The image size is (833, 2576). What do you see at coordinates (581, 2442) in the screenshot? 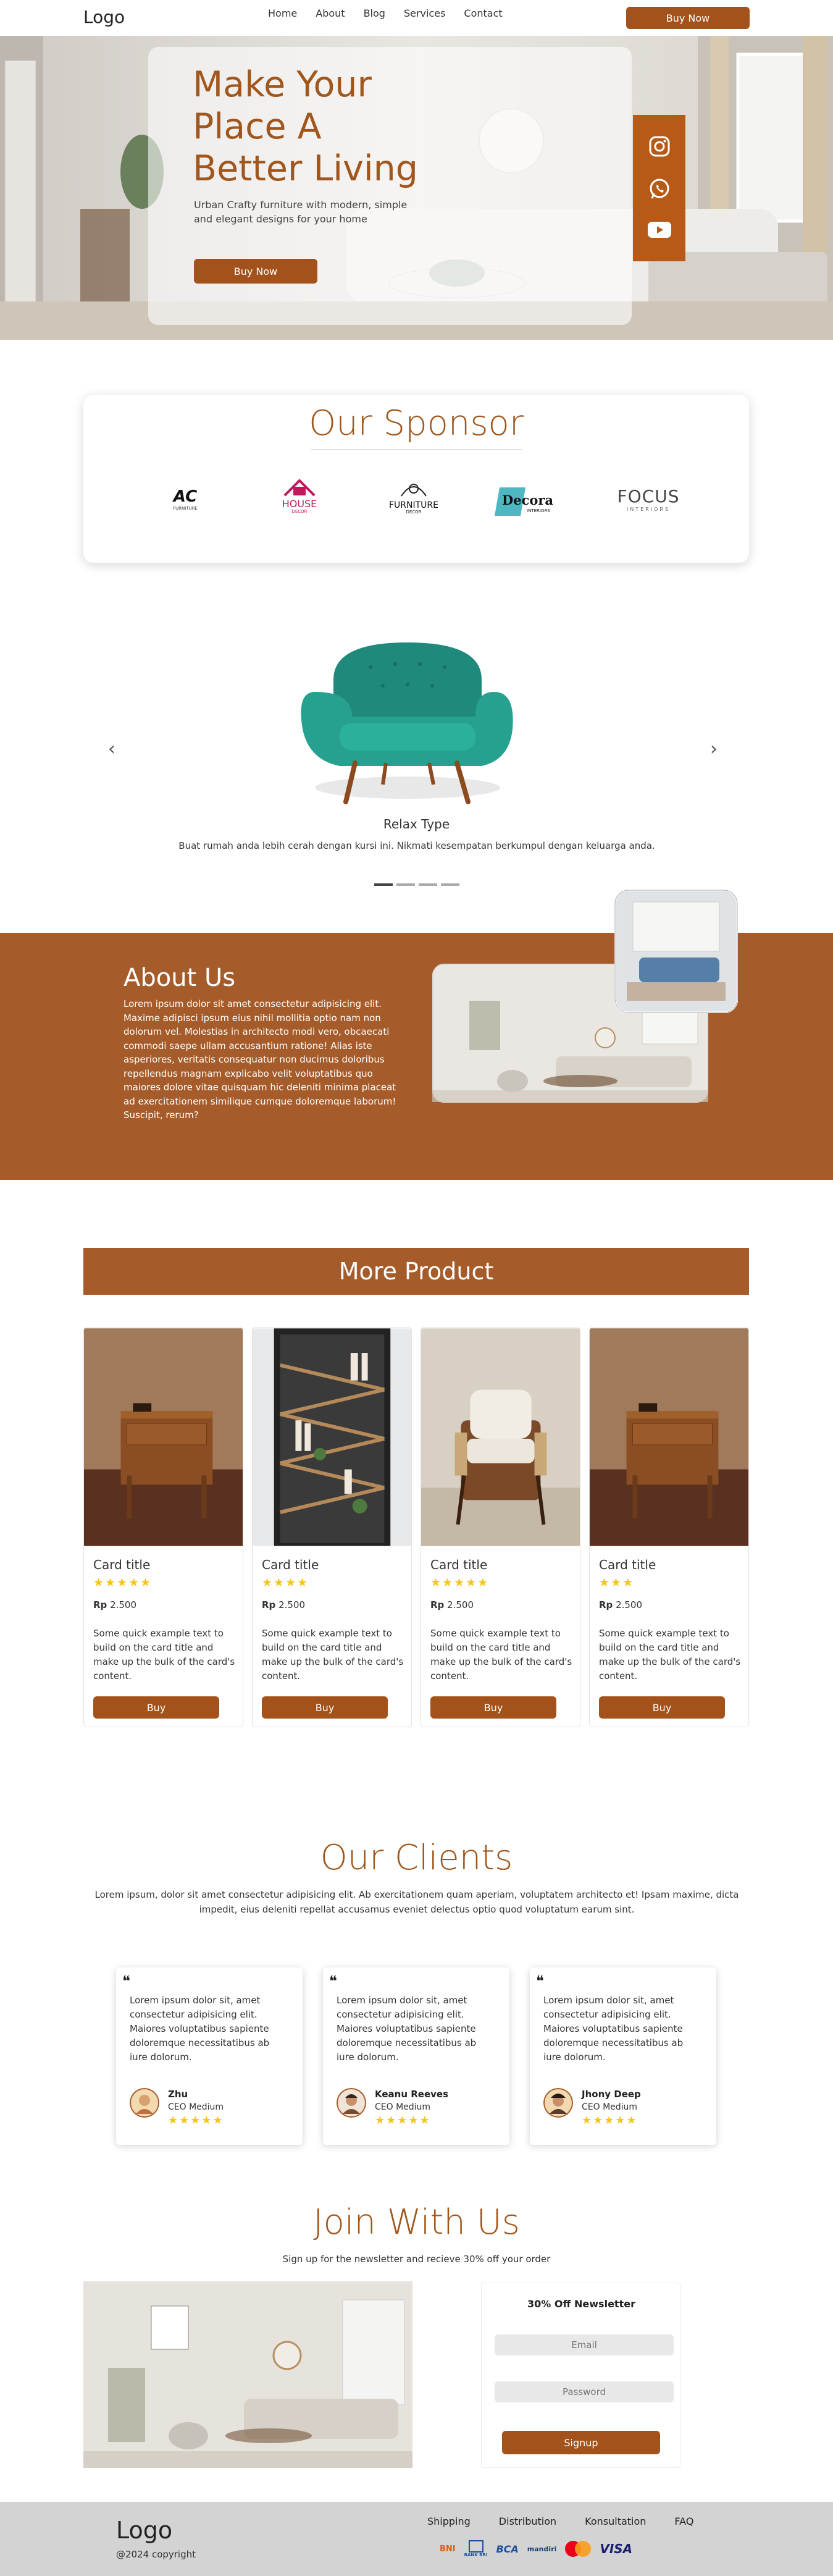
I see `signup-button: Signup` at bounding box center [581, 2442].